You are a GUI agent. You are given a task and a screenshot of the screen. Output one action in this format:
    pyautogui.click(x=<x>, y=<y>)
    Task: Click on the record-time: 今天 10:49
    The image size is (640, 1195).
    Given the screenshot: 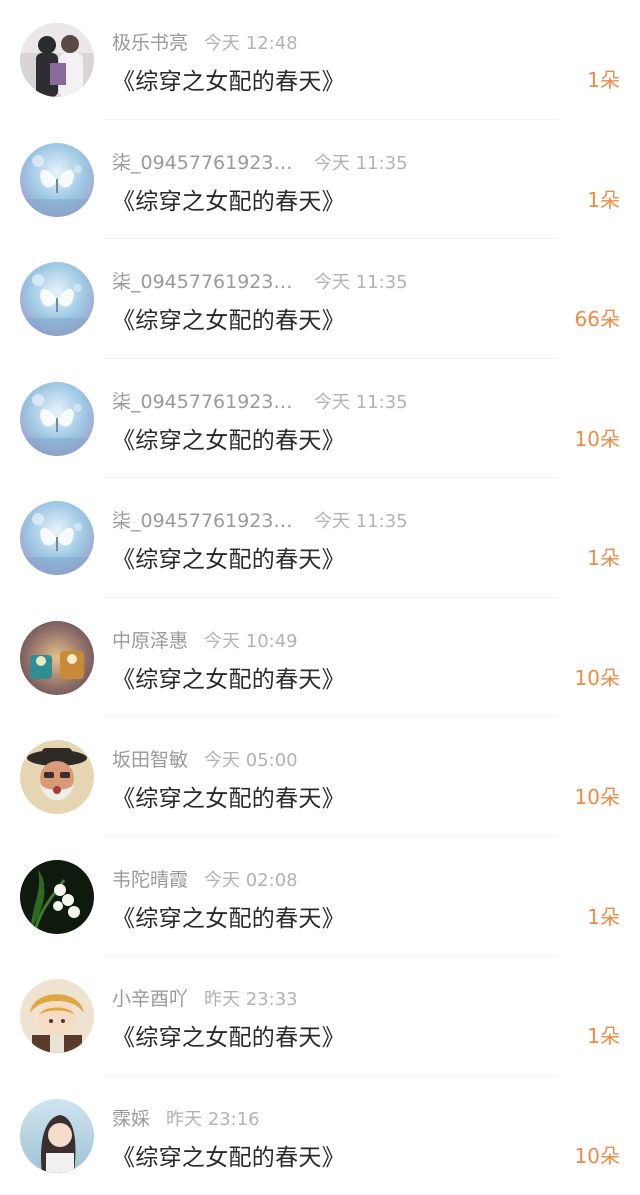 What is the action you would take?
    pyautogui.click(x=251, y=640)
    